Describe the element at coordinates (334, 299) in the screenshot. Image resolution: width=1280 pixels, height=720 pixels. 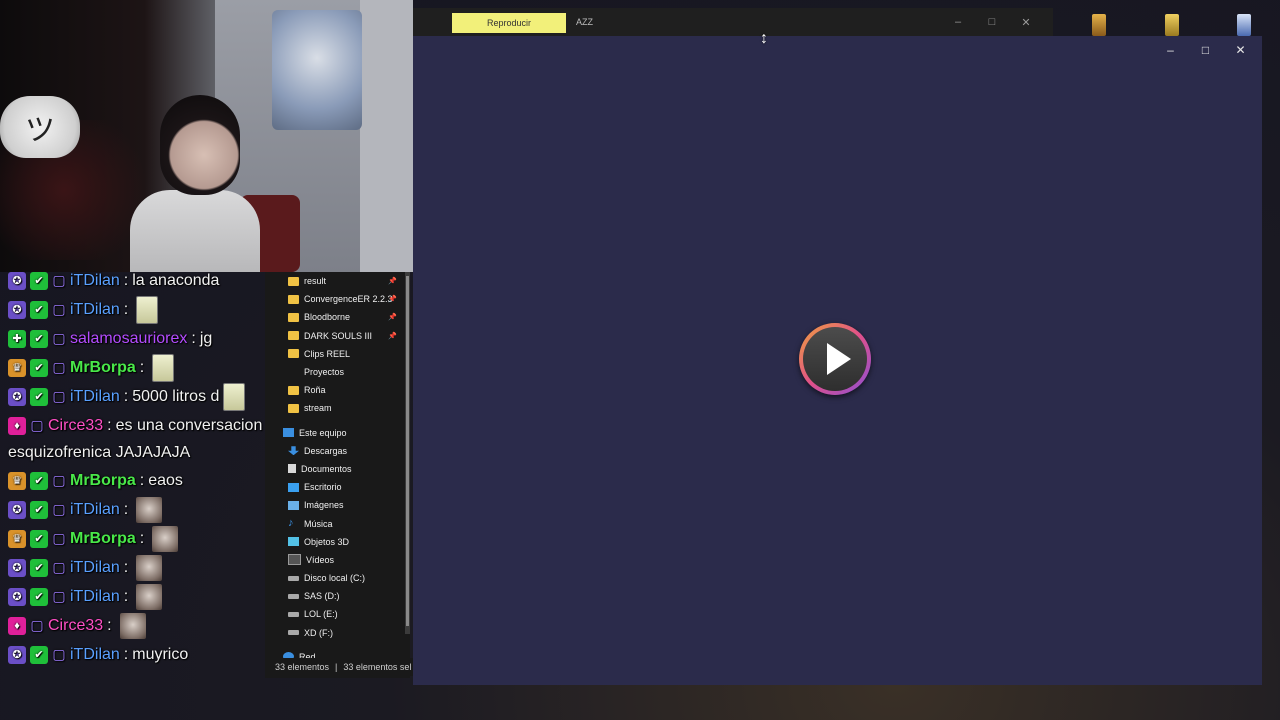
I see `explorer-item: ConvergenceER 2.2.3 📌` at that location.